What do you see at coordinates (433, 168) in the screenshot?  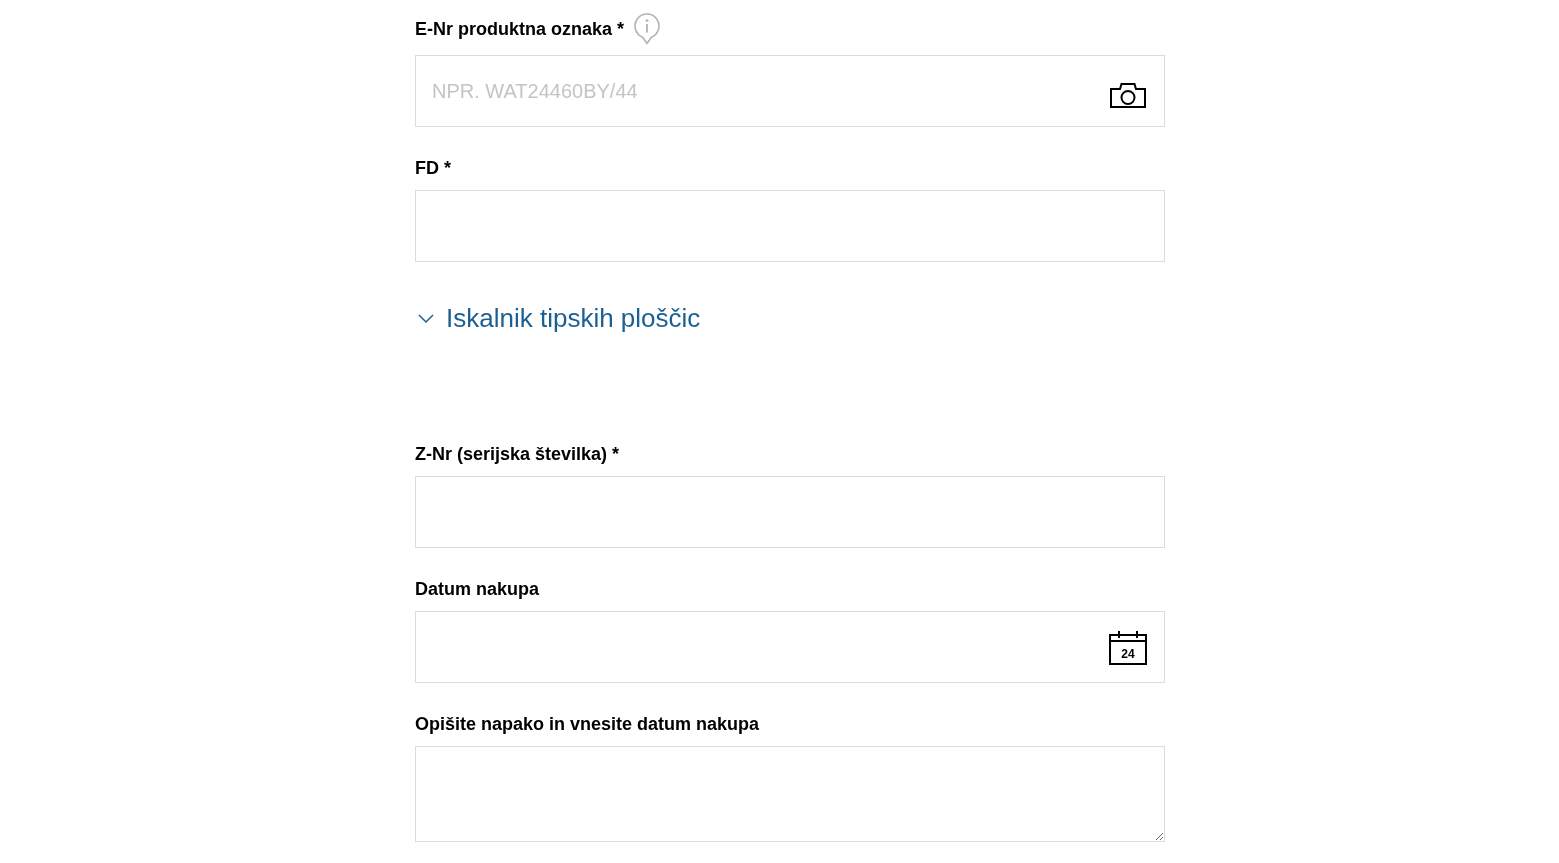 I see `field-label: FD *` at bounding box center [433, 168].